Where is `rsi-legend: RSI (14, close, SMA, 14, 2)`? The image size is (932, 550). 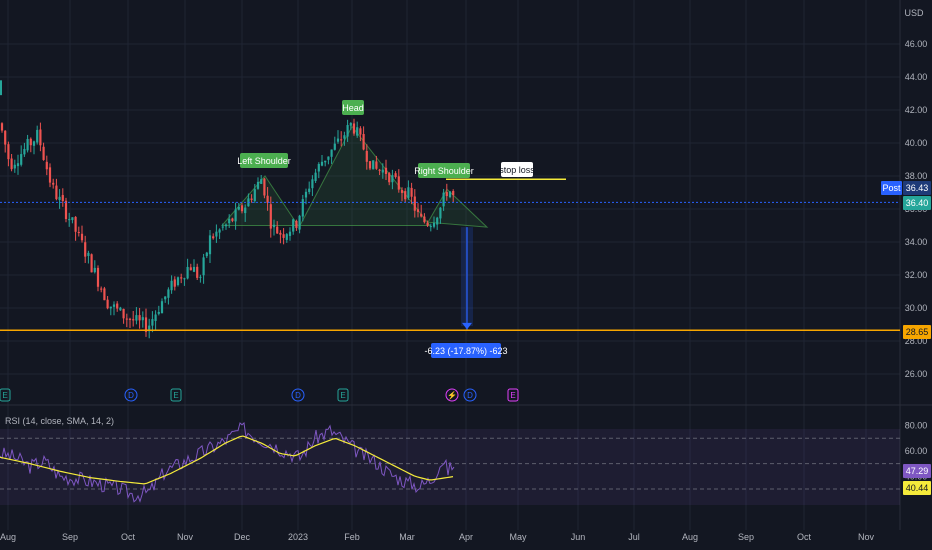 rsi-legend: RSI (14, close, SMA, 14, 2) is located at coordinates (59, 421).